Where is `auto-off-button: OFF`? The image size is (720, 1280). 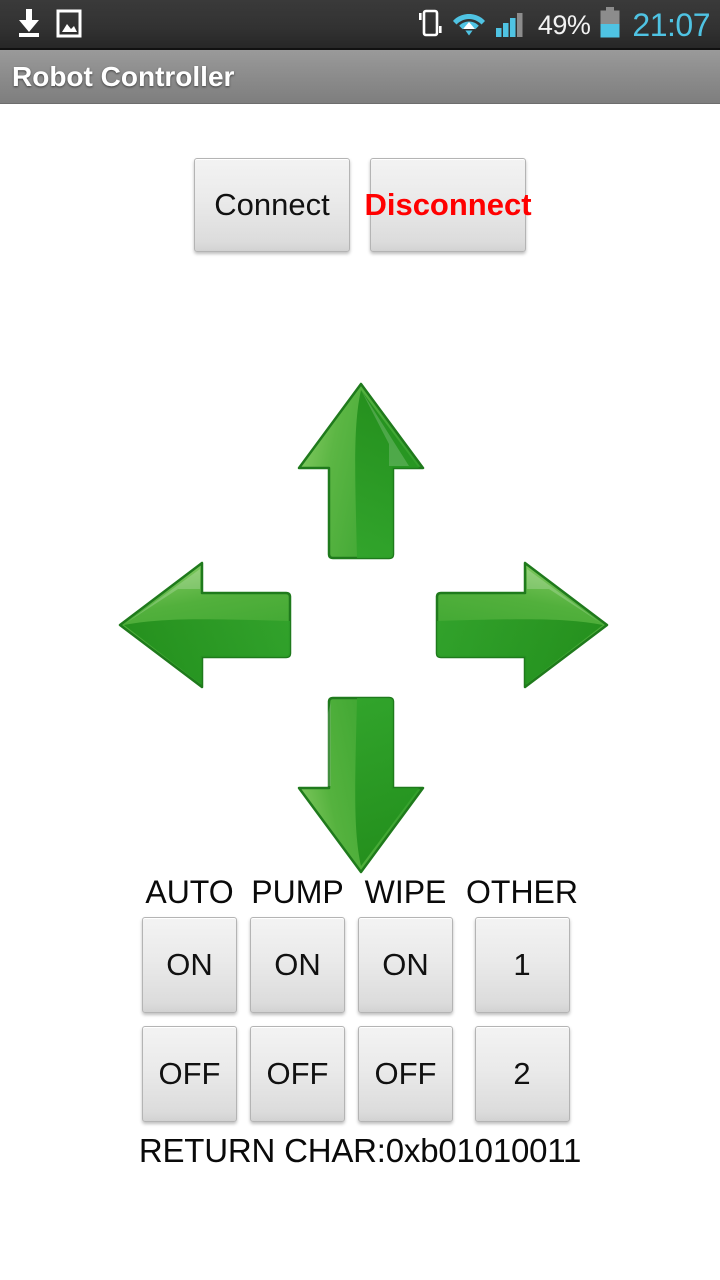 auto-off-button: OFF is located at coordinates (189, 1074).